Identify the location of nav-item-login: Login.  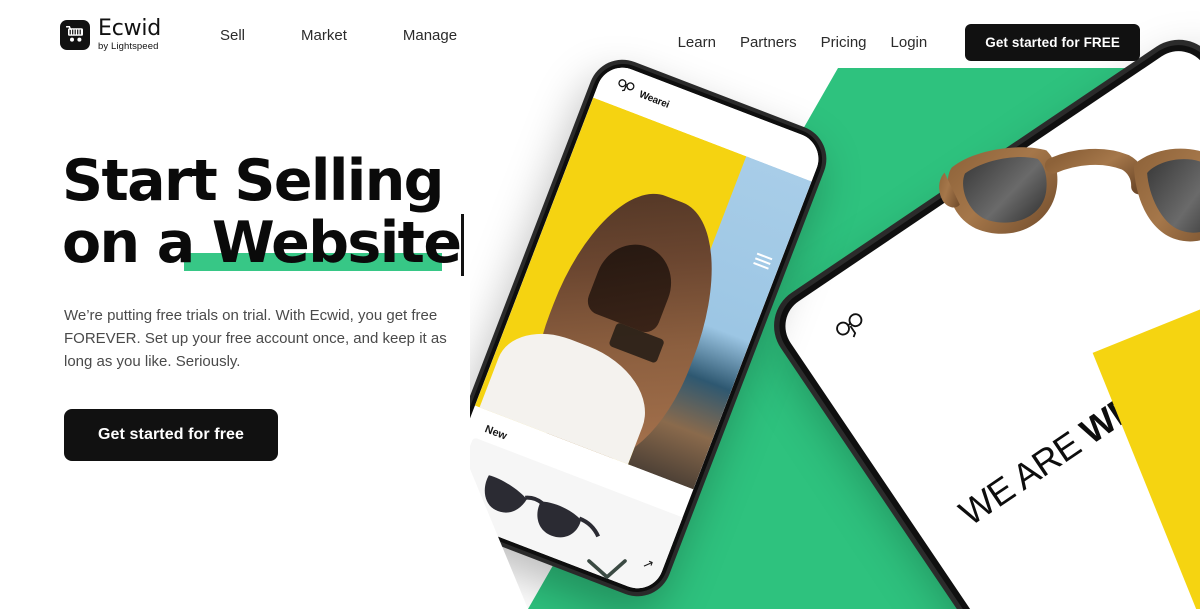
(909, 42).